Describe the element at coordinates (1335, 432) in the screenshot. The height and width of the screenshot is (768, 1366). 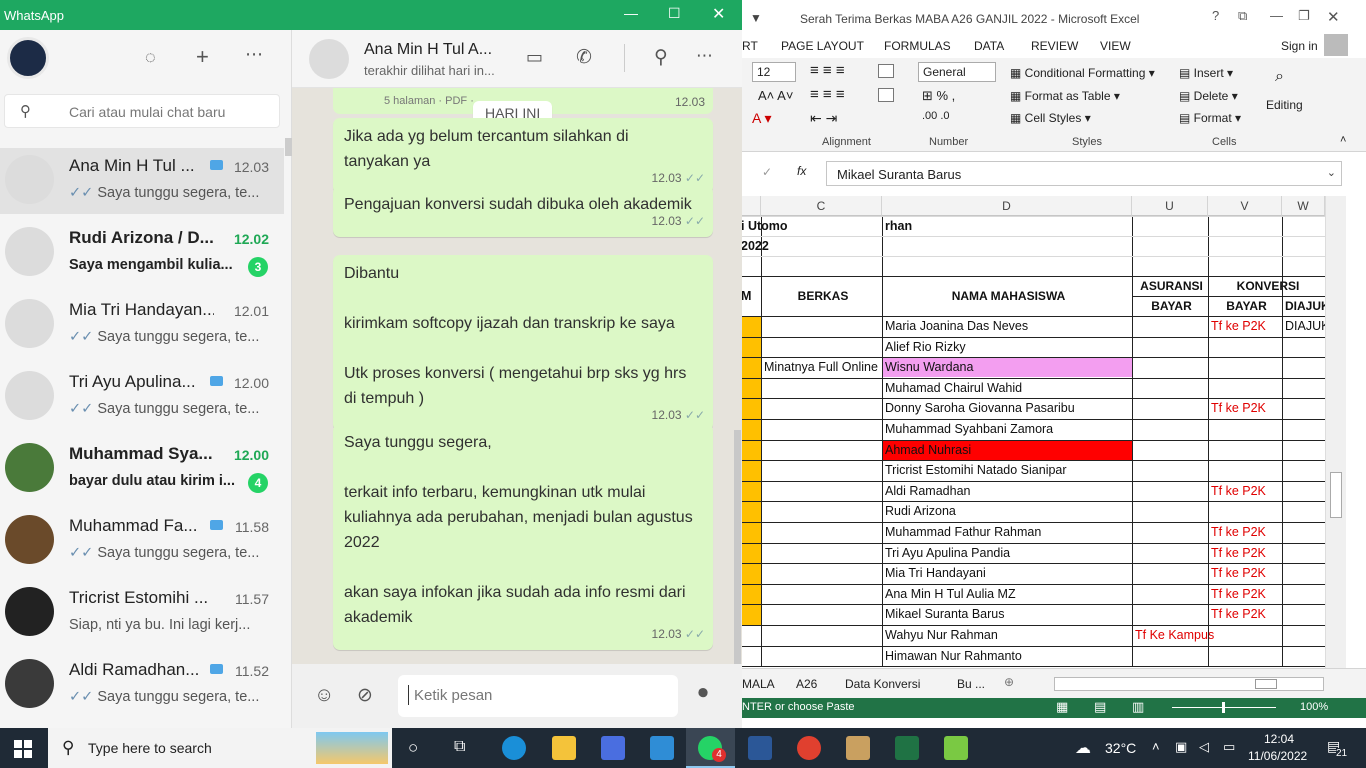
I see `vertical-scrollbar` at that location.